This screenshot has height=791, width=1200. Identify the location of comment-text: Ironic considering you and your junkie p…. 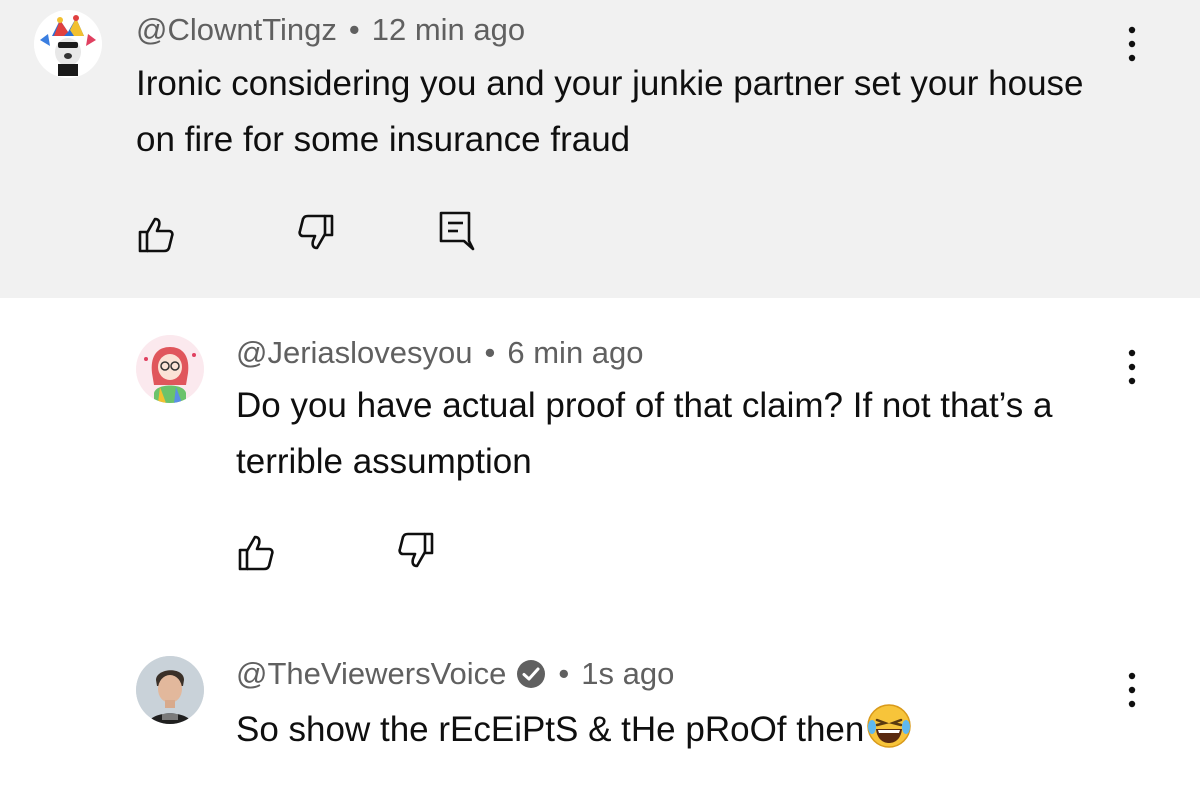
(610, 111).